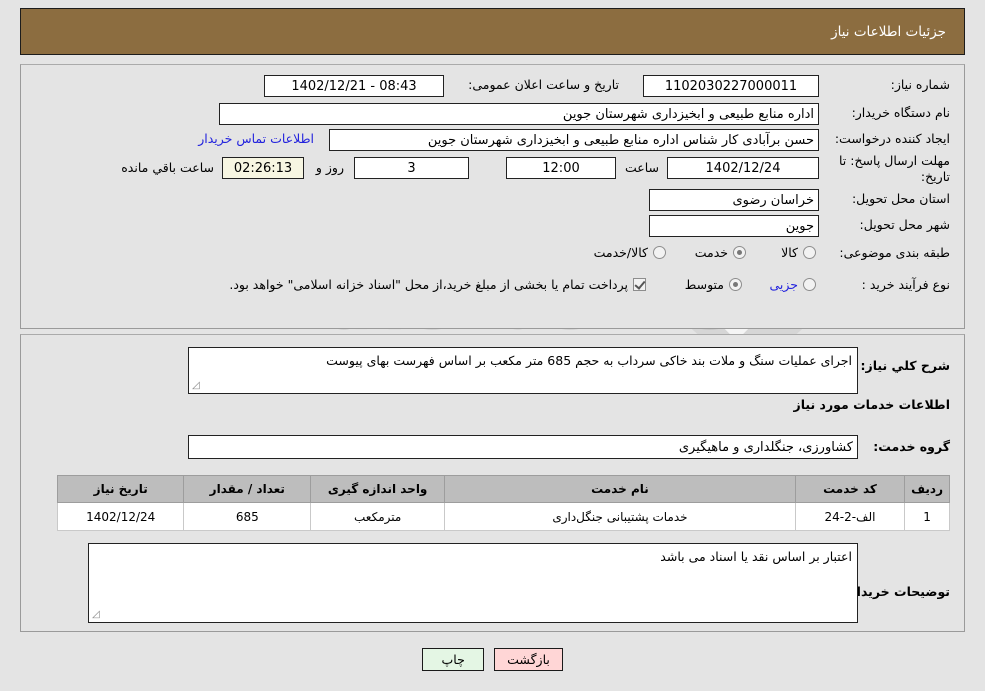 Image resolution: width=985 pixels, height=691 pixels. I want to click on province-row: استان محل تحویل:, so click(901, 199).